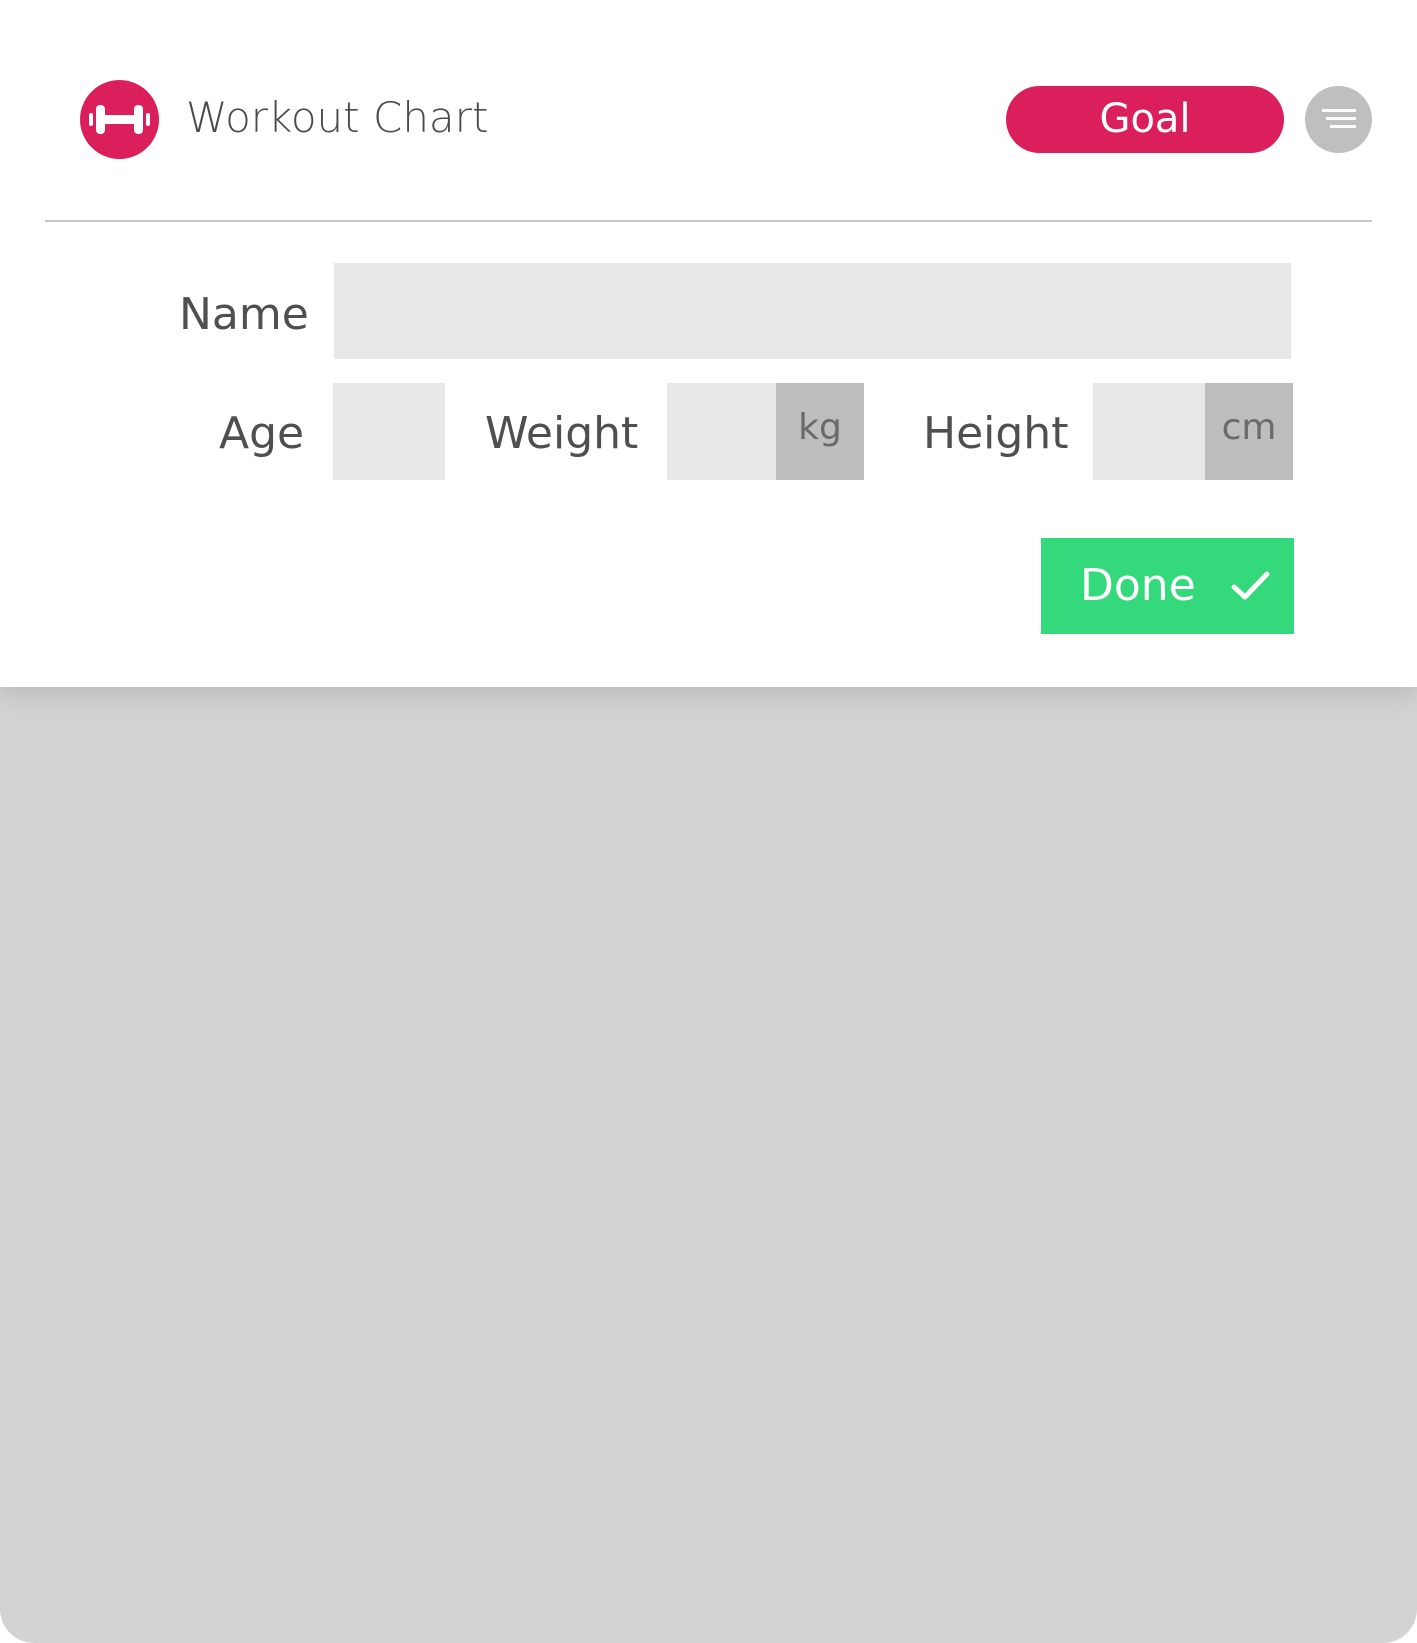 This screenshot has width=1417, height=1643. What do you see at coordinates (1145, 119) in the screenshot?
I see `goal-button: Goal` at bounding box center [1145, 119].